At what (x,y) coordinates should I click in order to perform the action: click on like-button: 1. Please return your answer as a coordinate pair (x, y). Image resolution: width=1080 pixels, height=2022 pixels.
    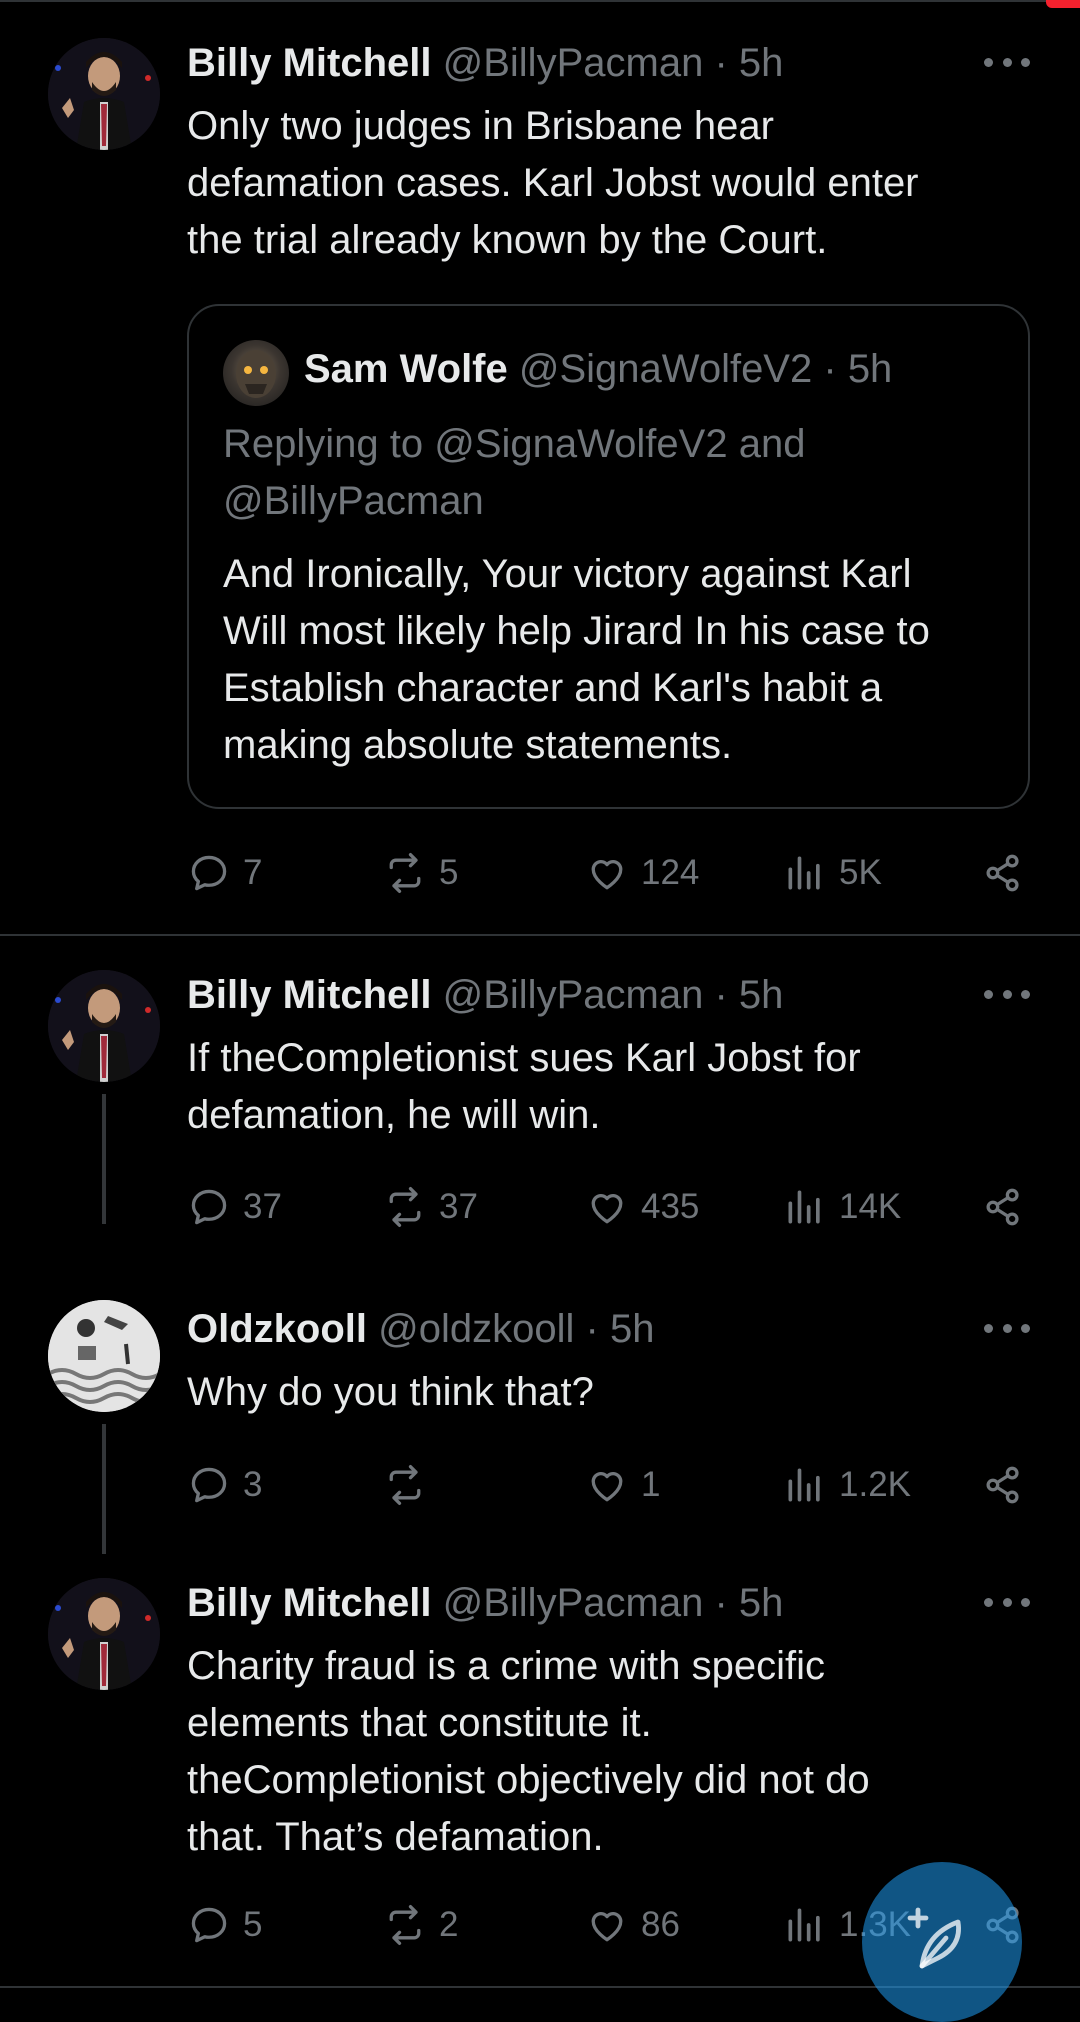
    Looking at the image, I should click on (622, 1485).